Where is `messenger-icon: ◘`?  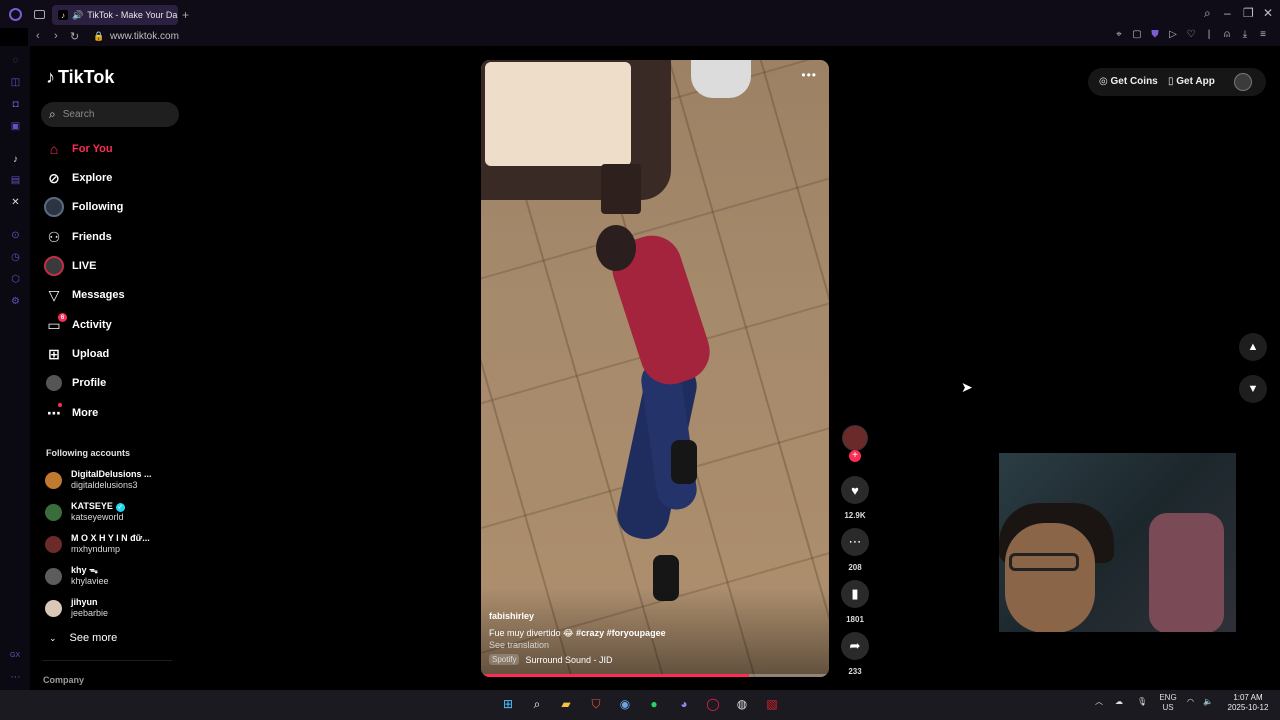 messenger-icon: ◘ is located at coordinates (15, 104).